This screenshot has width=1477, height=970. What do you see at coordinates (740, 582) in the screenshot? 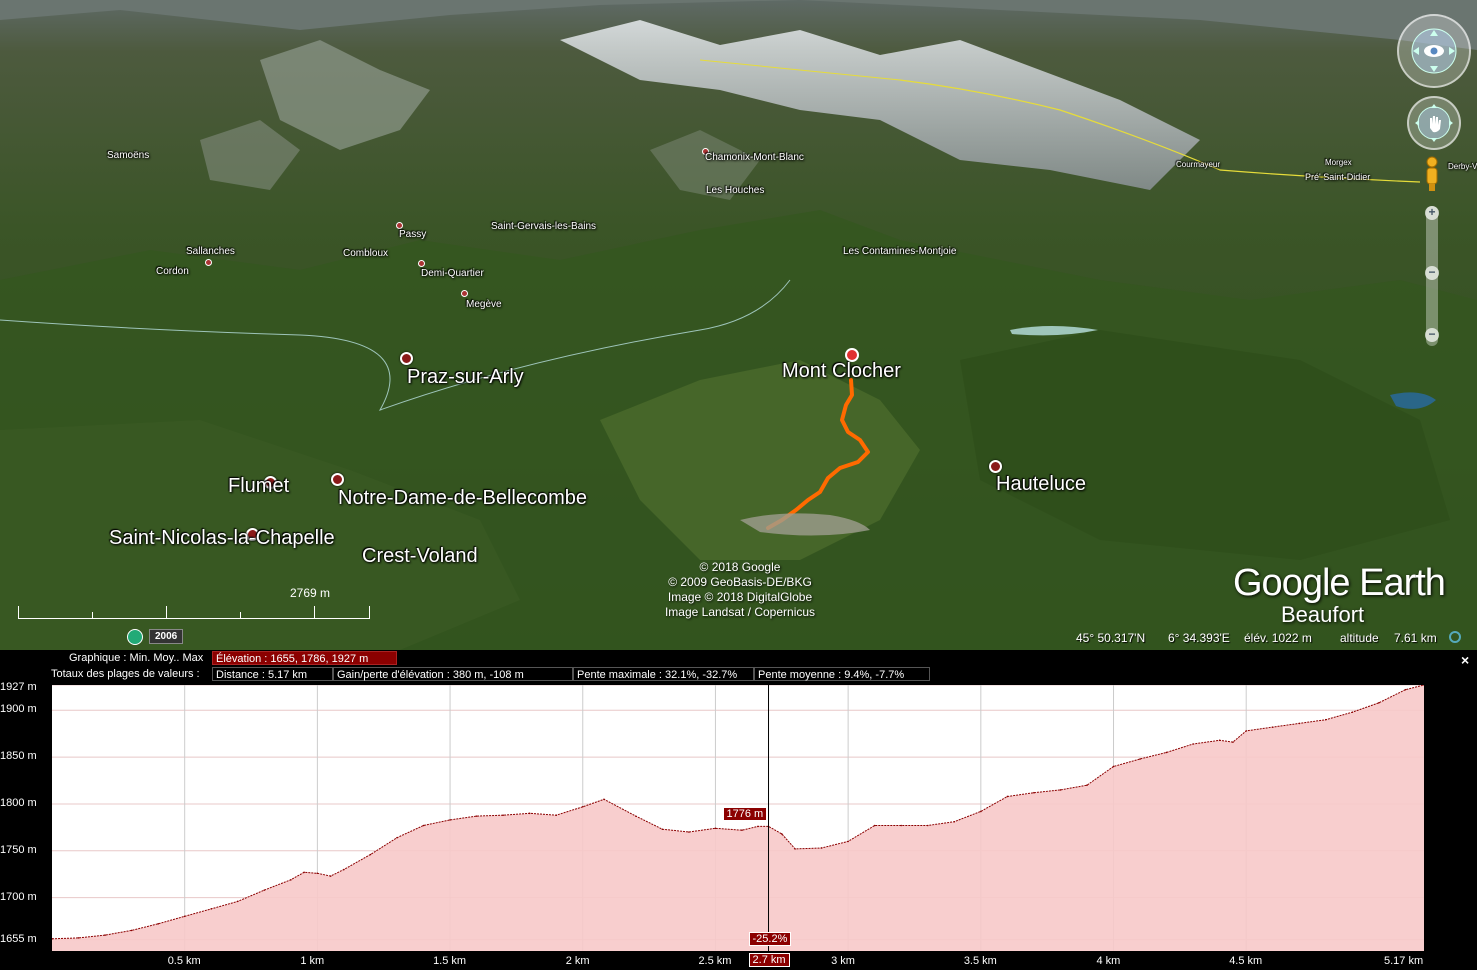
I see `credit-line: © 2009 GeoBasis-DE/BKG` at bounding box center [740, 582].